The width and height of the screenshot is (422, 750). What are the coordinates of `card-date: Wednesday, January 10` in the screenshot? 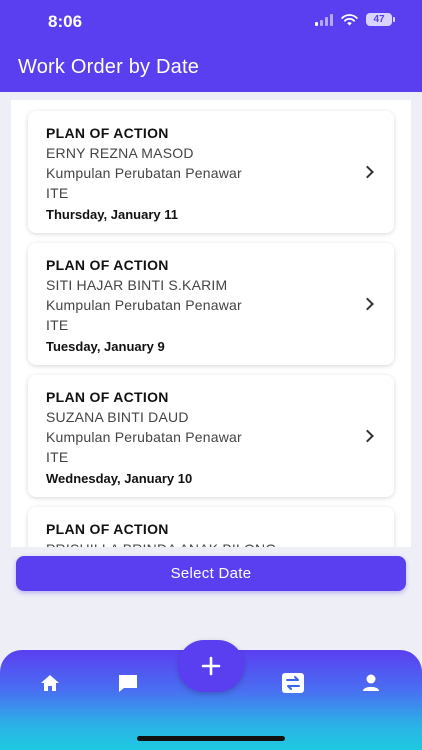 It's located at (119, 478).